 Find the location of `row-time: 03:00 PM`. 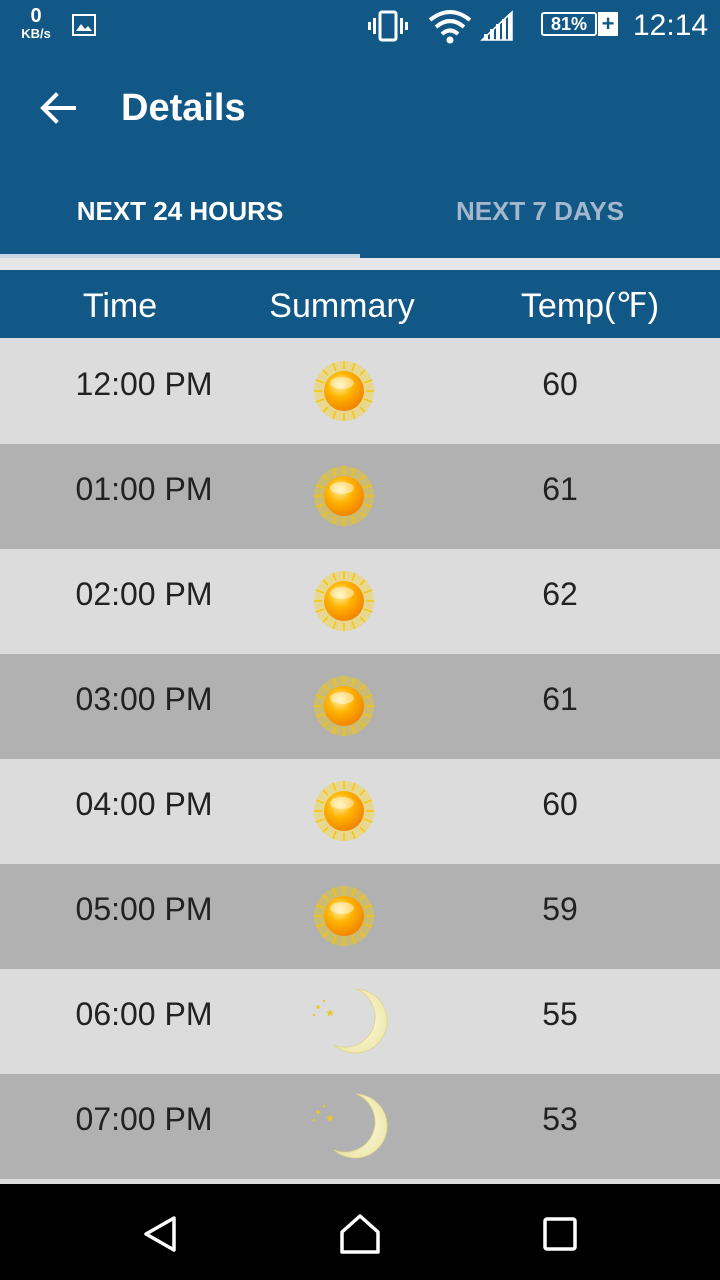

row-time: 03:00 PM is located at coordinates (144, 699).